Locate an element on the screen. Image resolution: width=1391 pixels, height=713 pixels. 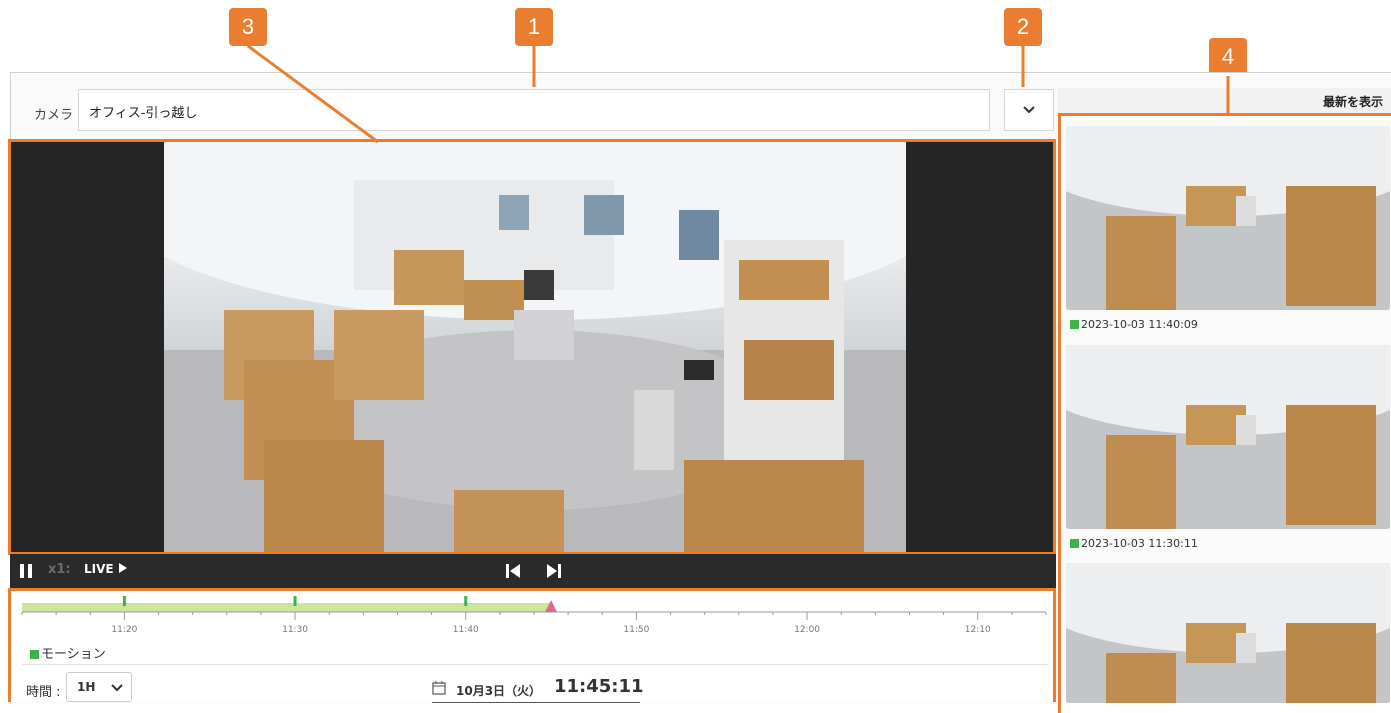
skip-next-icon is located at coordinates (554, 571).